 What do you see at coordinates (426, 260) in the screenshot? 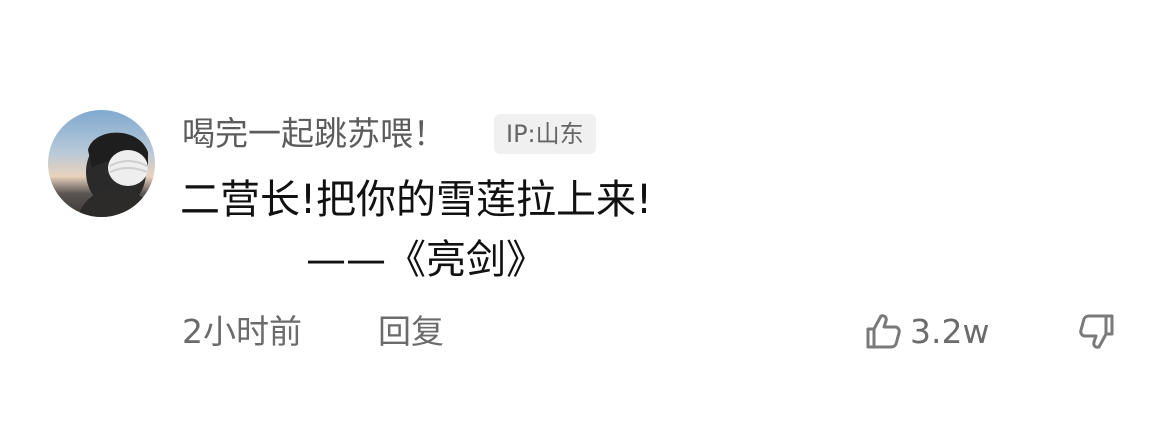
I see `comment-text-line-2: ——《亮剑》` at bounding box center [426, 260].